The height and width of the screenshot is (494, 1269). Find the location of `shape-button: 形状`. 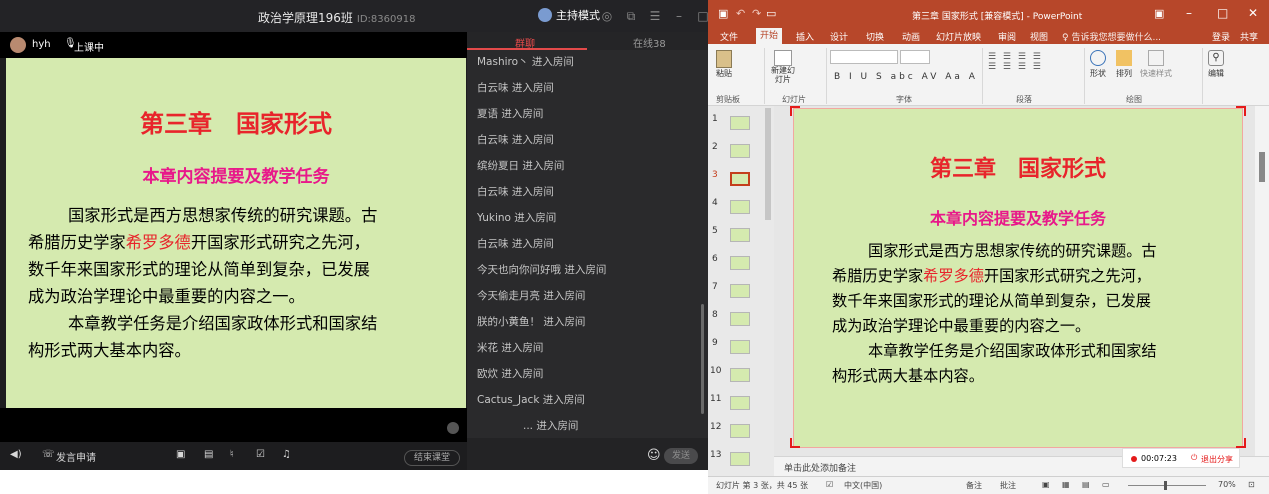

shape-button: 形状 is located at coordinates (1098, 63).